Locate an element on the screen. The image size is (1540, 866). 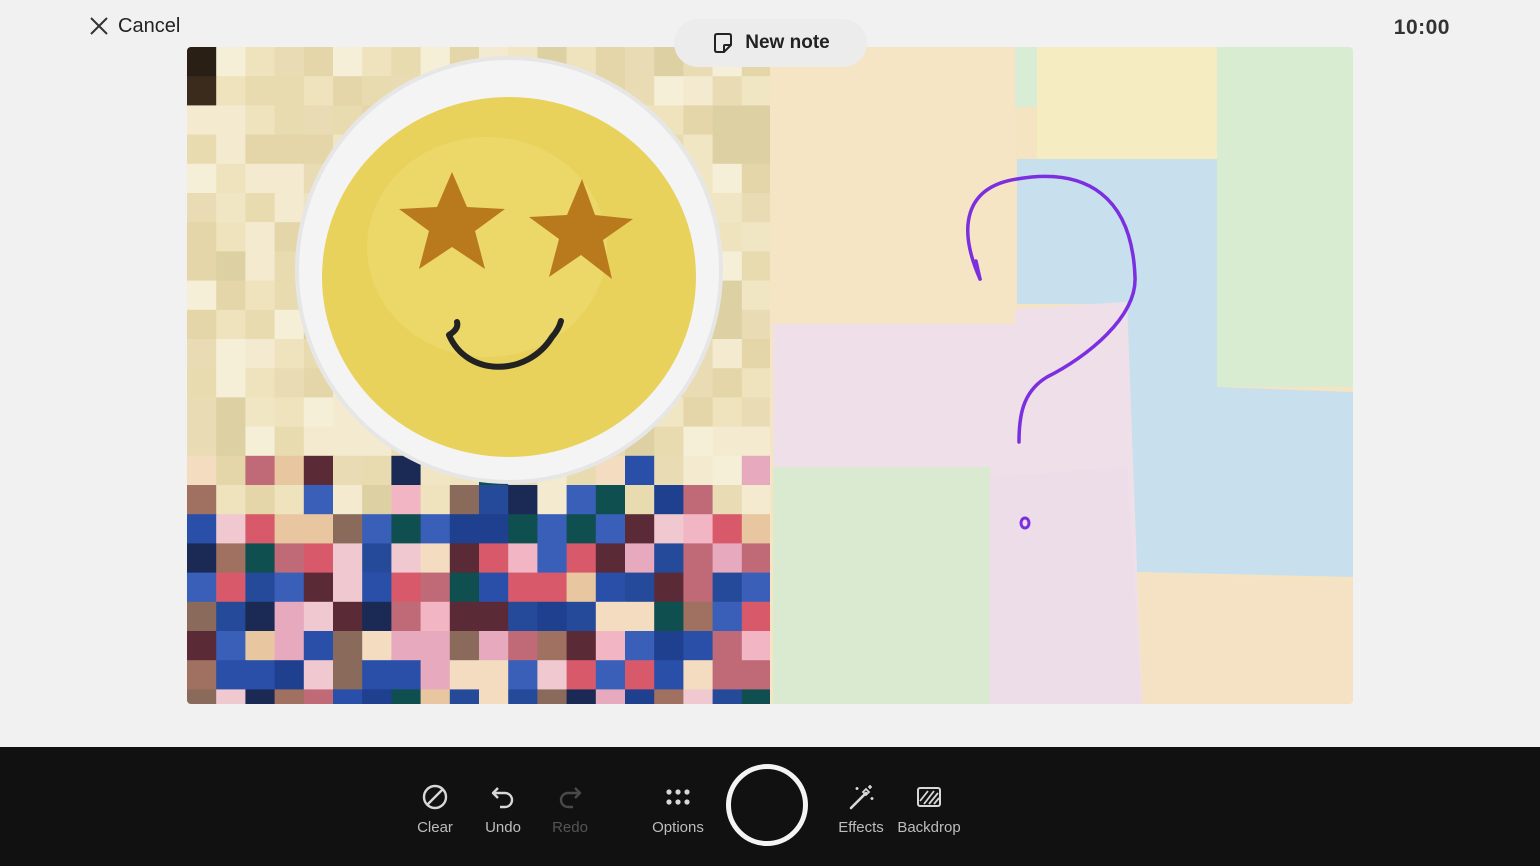
backdrop-button: Backdrop is located at coordinates (929, 815).